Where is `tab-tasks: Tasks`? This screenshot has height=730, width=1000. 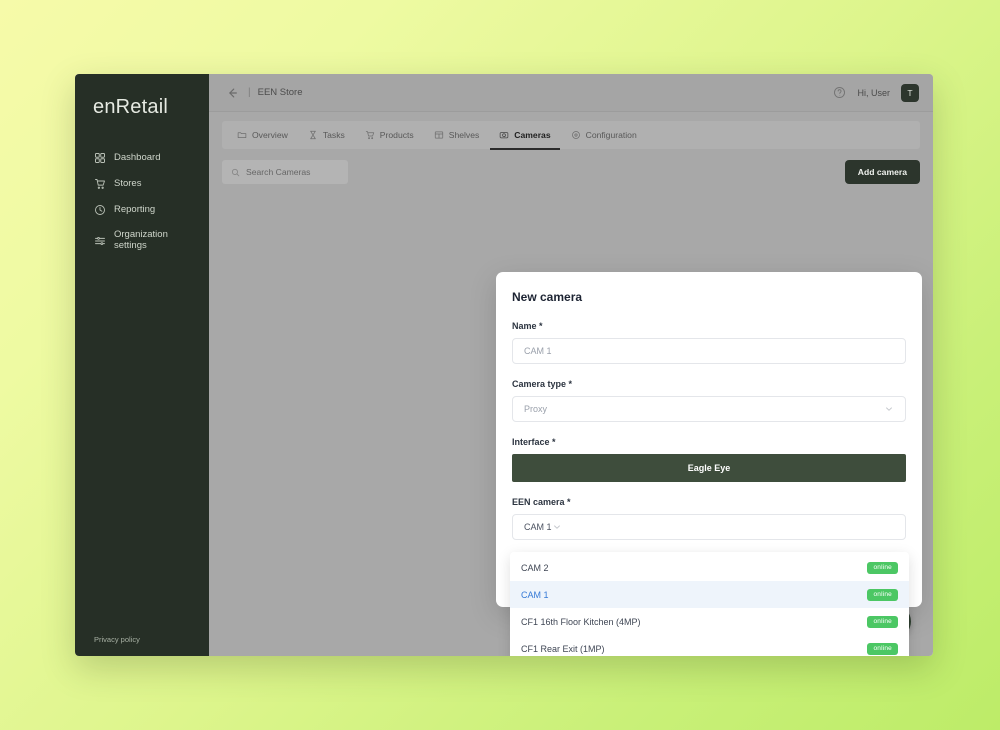
tab-tasks: Tasks is located at coordinates (326, 135).